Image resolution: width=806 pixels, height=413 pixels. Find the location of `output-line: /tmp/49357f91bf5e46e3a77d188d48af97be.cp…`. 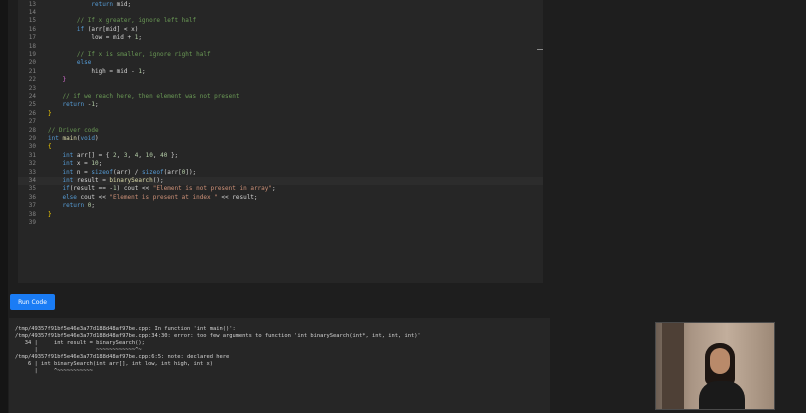

output-line: /tmp/49357f91bf5e46e3a77d188d48af97be.cp… is located at coordinates (122, 357).